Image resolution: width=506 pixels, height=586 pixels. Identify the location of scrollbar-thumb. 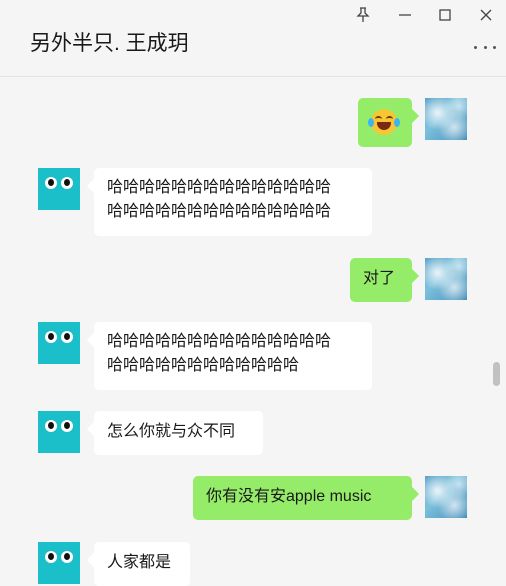
(496, 374).